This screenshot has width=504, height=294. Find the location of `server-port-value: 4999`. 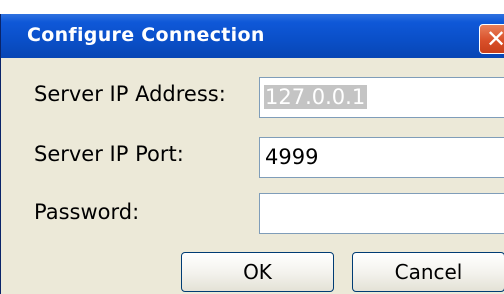

server-port-value: 4999 is located at coordinates (292, 157).